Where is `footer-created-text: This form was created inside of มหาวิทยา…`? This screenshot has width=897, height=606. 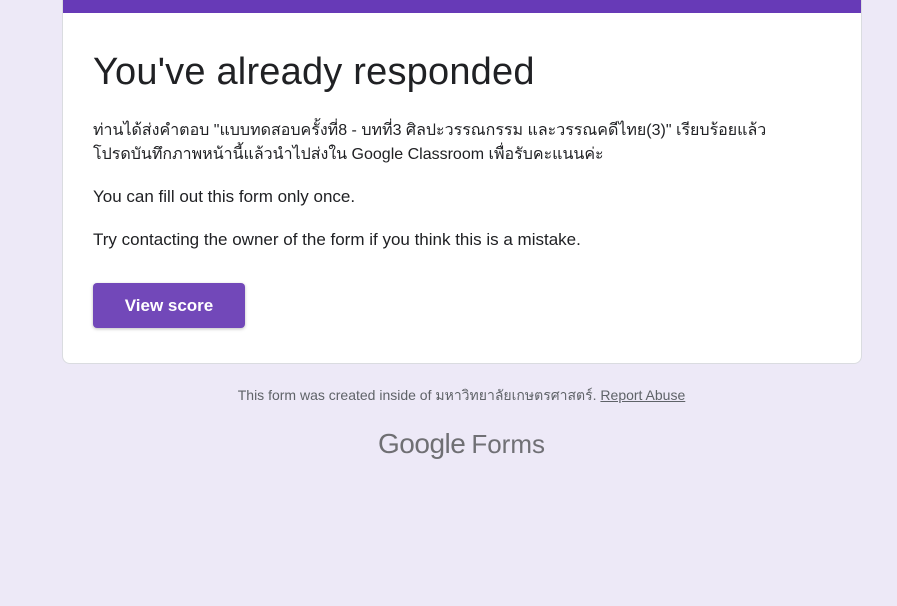 footer-created-text: This form was created inside of มหาวิทยา… is located at coordinates (417, 395).